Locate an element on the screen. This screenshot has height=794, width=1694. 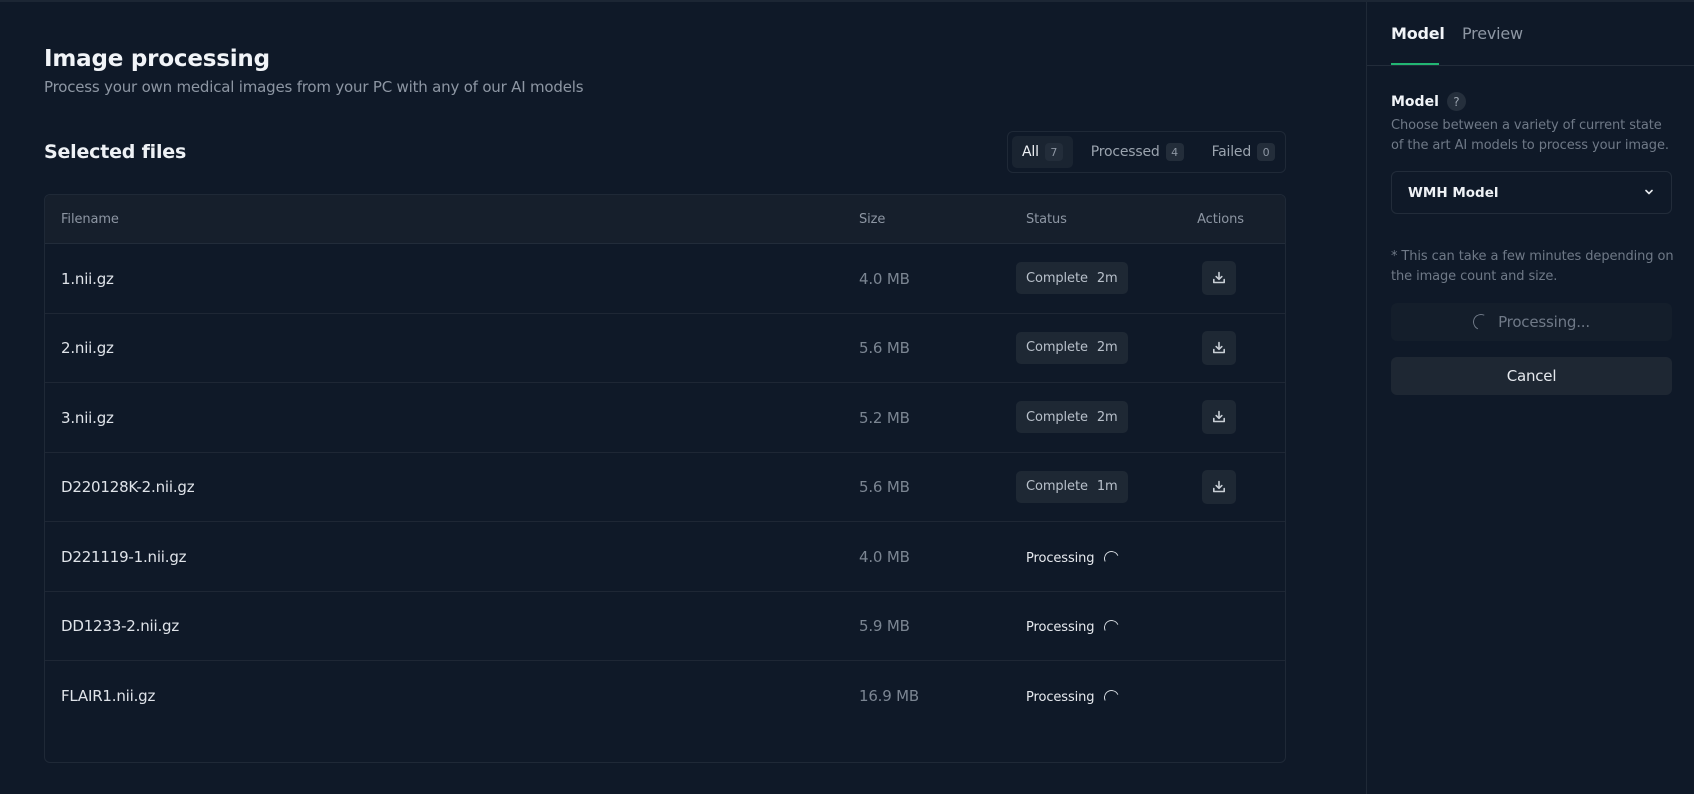
filter-processed: Processed 4 is located at coordinates (1137, 152).